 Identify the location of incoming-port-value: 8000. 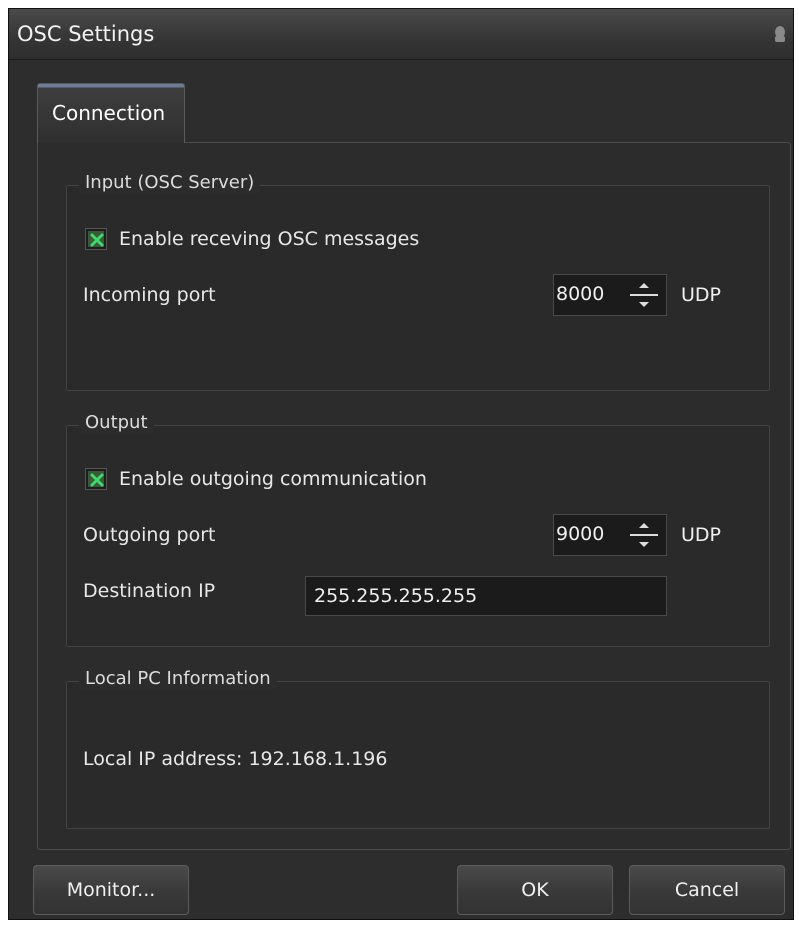
(580, 294).